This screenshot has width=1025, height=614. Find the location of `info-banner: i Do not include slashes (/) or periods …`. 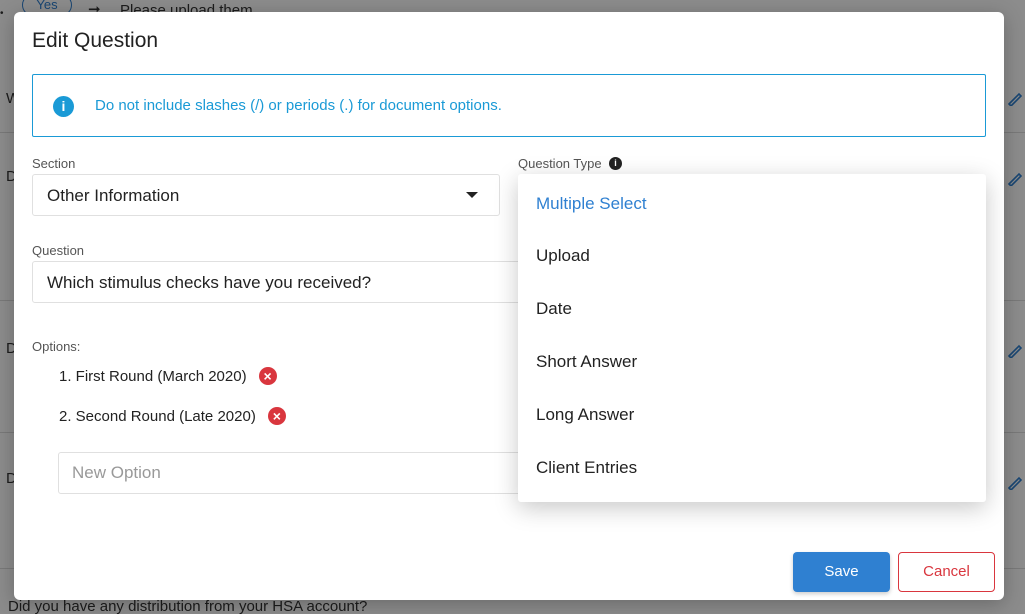

info-banner: i Do not include slashes (/) or periods … is located at coordinates (509, 105).